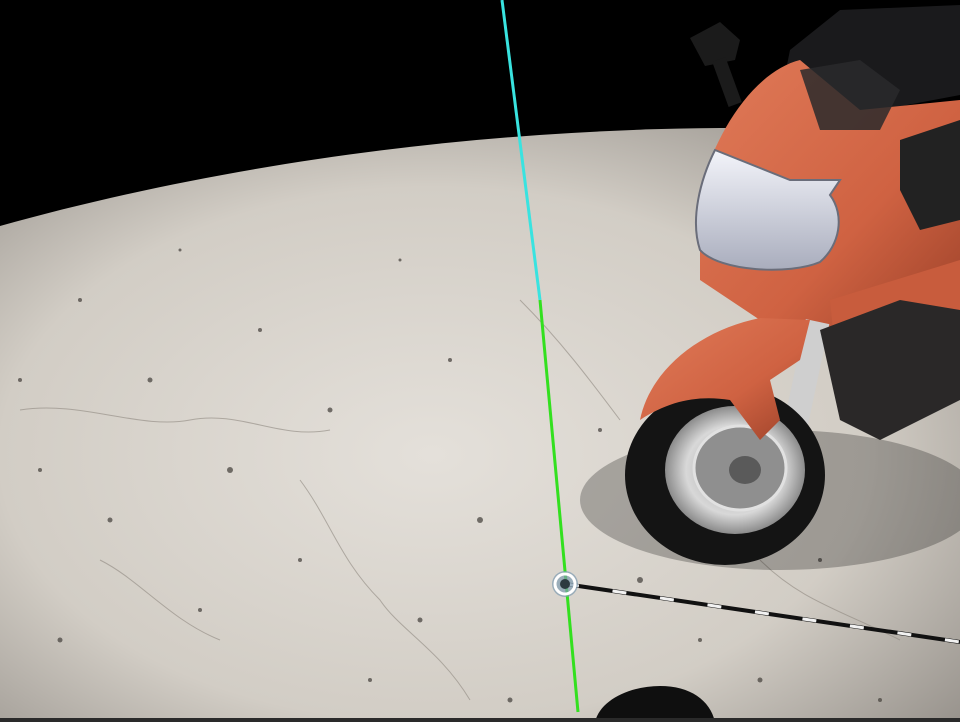 The image size is (960, 722). What do you see at coordinates (480, 720) in the screenshot?
I see `viewport-bottom-edge` at bounding box center [480, 720].